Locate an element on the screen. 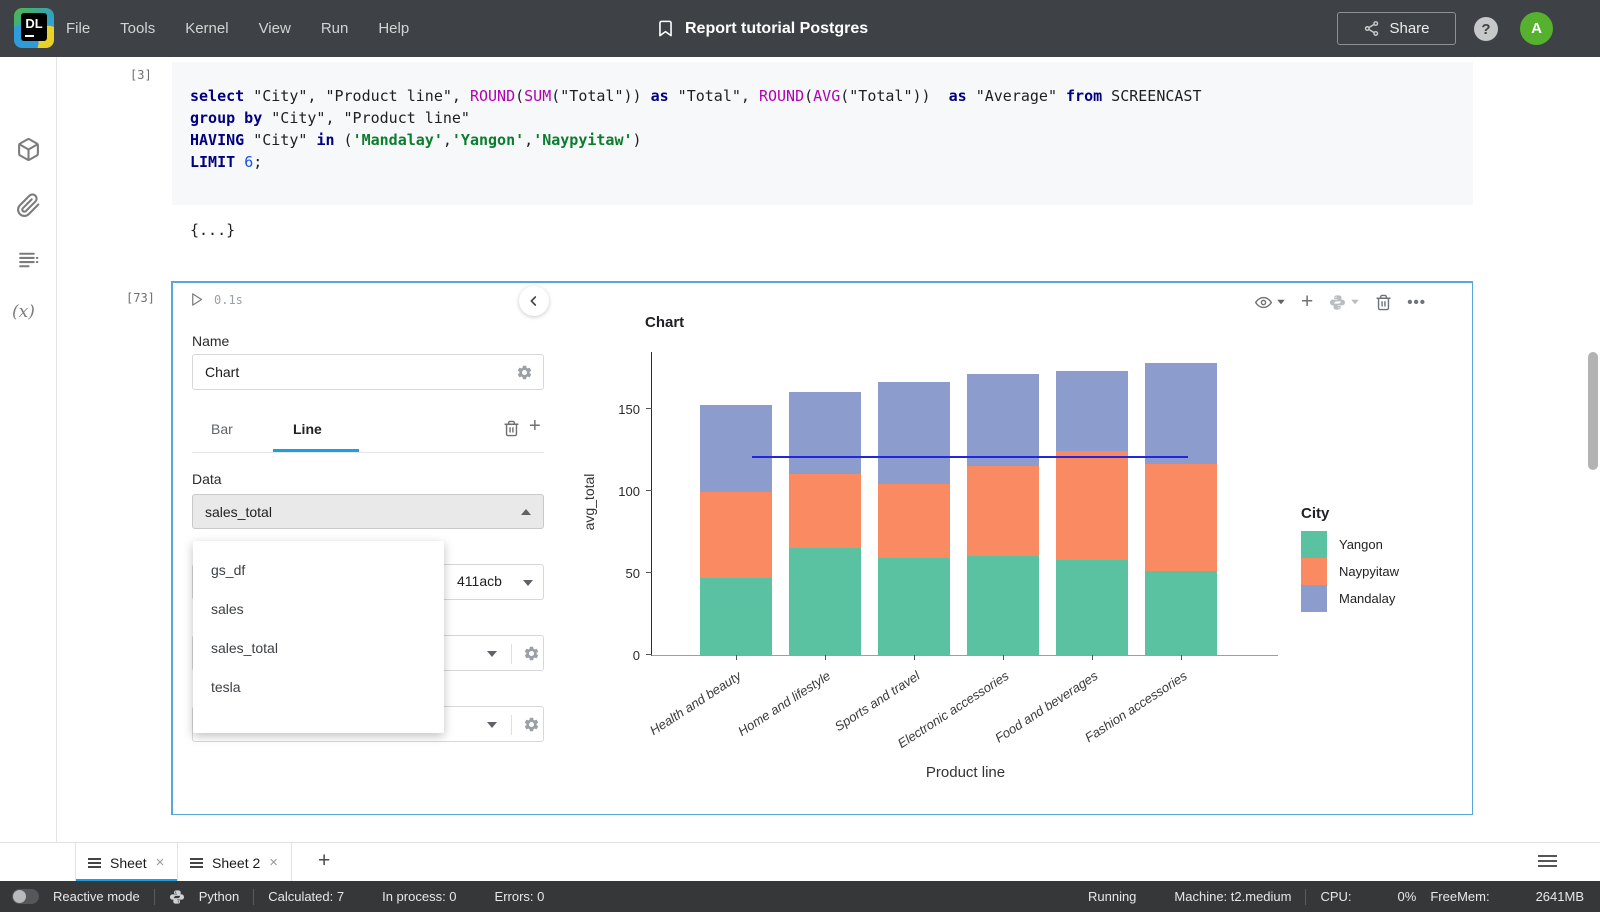 This screenshot has width=1600, height=912. user-avatar: A is located at coordinates (1536, 28).